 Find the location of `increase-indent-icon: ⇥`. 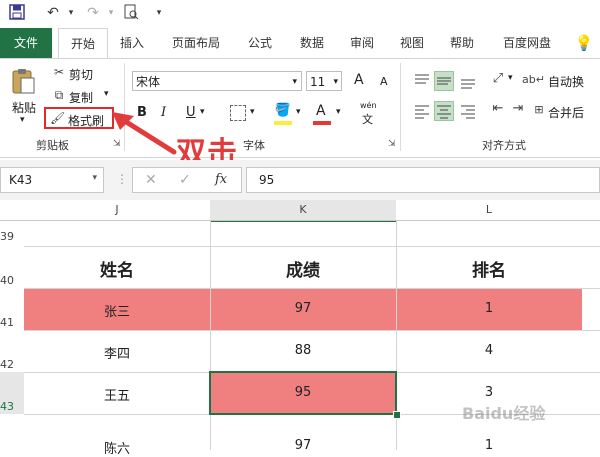

increase-indent-icon: ⇥ is located at coordinates (518, 108).